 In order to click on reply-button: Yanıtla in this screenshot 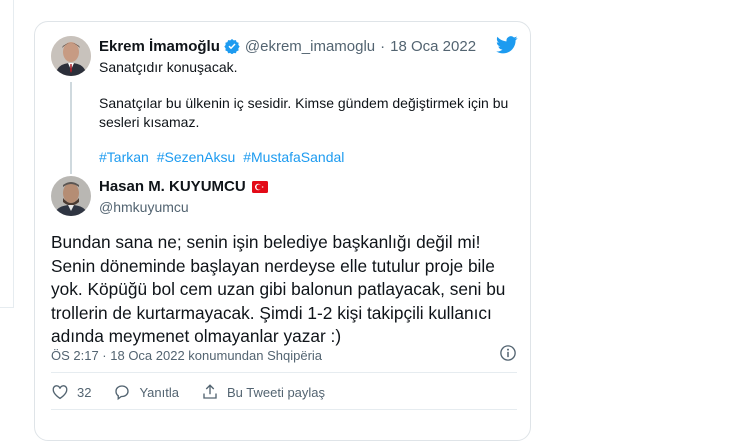, I will do `click(146, 392)`.